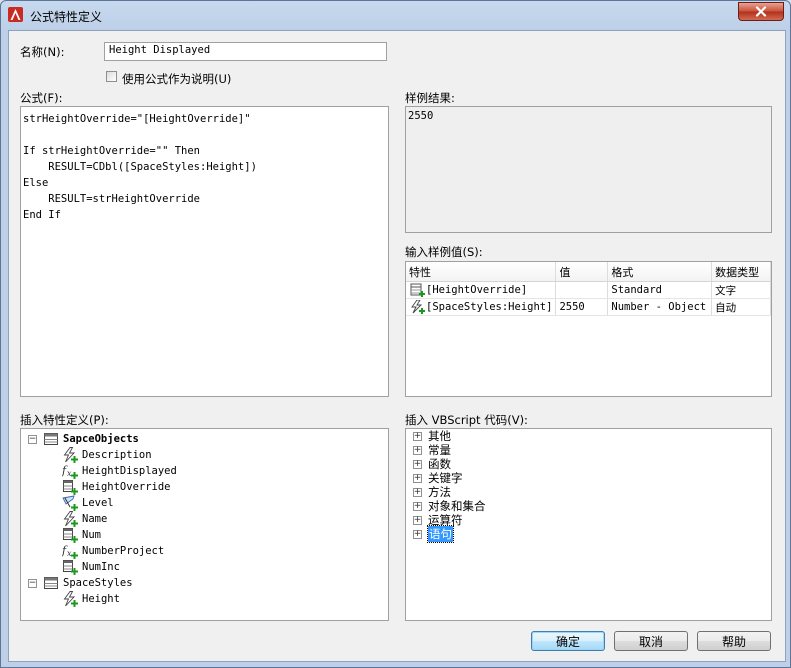 Image resolution: width=791 pixels, height=668 pixels. What do you see at coordinates (176, 79) in the screenshot?
I see `use-formula-label: 使用公式作为说明(U)` at bounding box center [176, 79].